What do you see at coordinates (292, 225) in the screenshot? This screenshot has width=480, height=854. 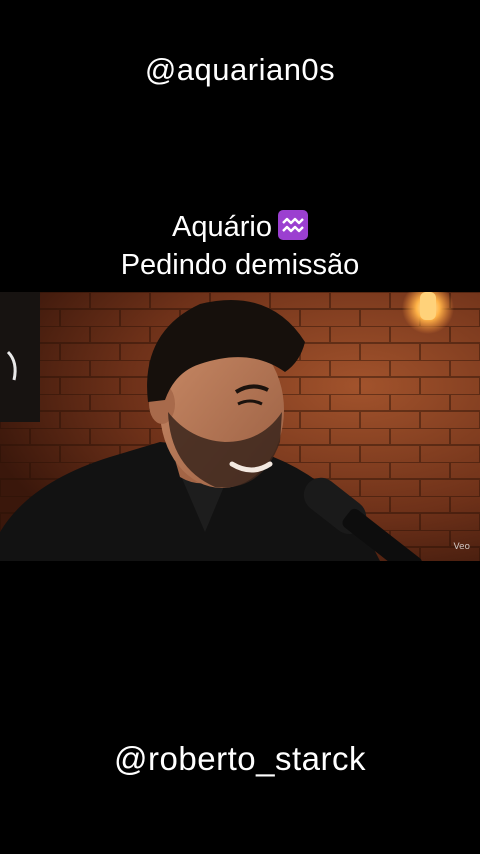 I see `aquarius-symbol-icon` at bounding box center [292, 225].